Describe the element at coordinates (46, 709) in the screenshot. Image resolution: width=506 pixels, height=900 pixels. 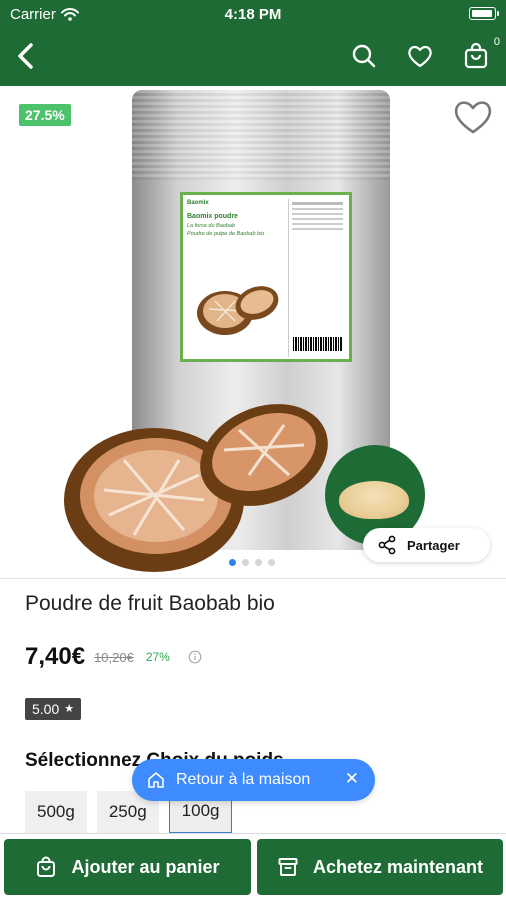
I see `rating-value: 5.00` at that location.